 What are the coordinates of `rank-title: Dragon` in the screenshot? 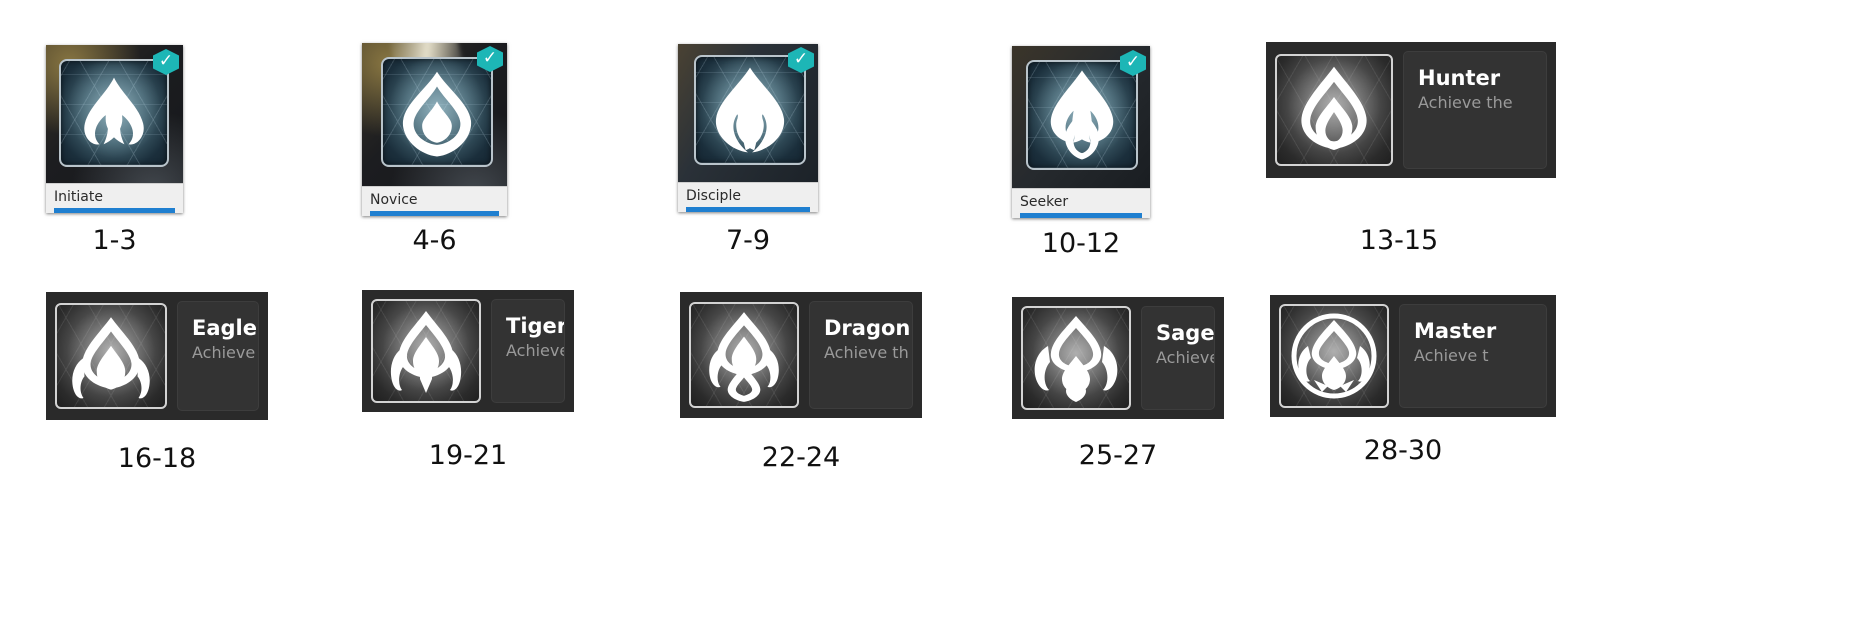 It's located at (867, 328).